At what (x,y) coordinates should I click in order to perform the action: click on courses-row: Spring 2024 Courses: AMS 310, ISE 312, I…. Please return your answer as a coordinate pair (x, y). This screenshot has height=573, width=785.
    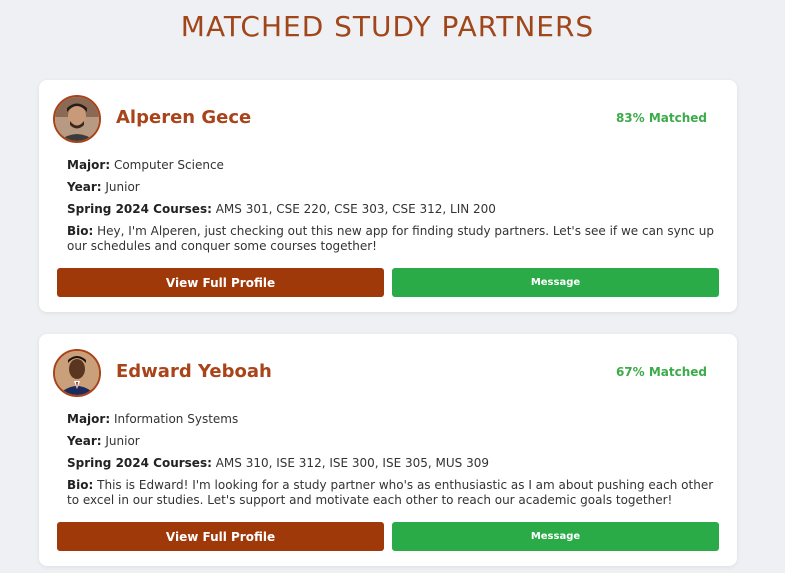
    Looking at the image, I should click on (392, 463).